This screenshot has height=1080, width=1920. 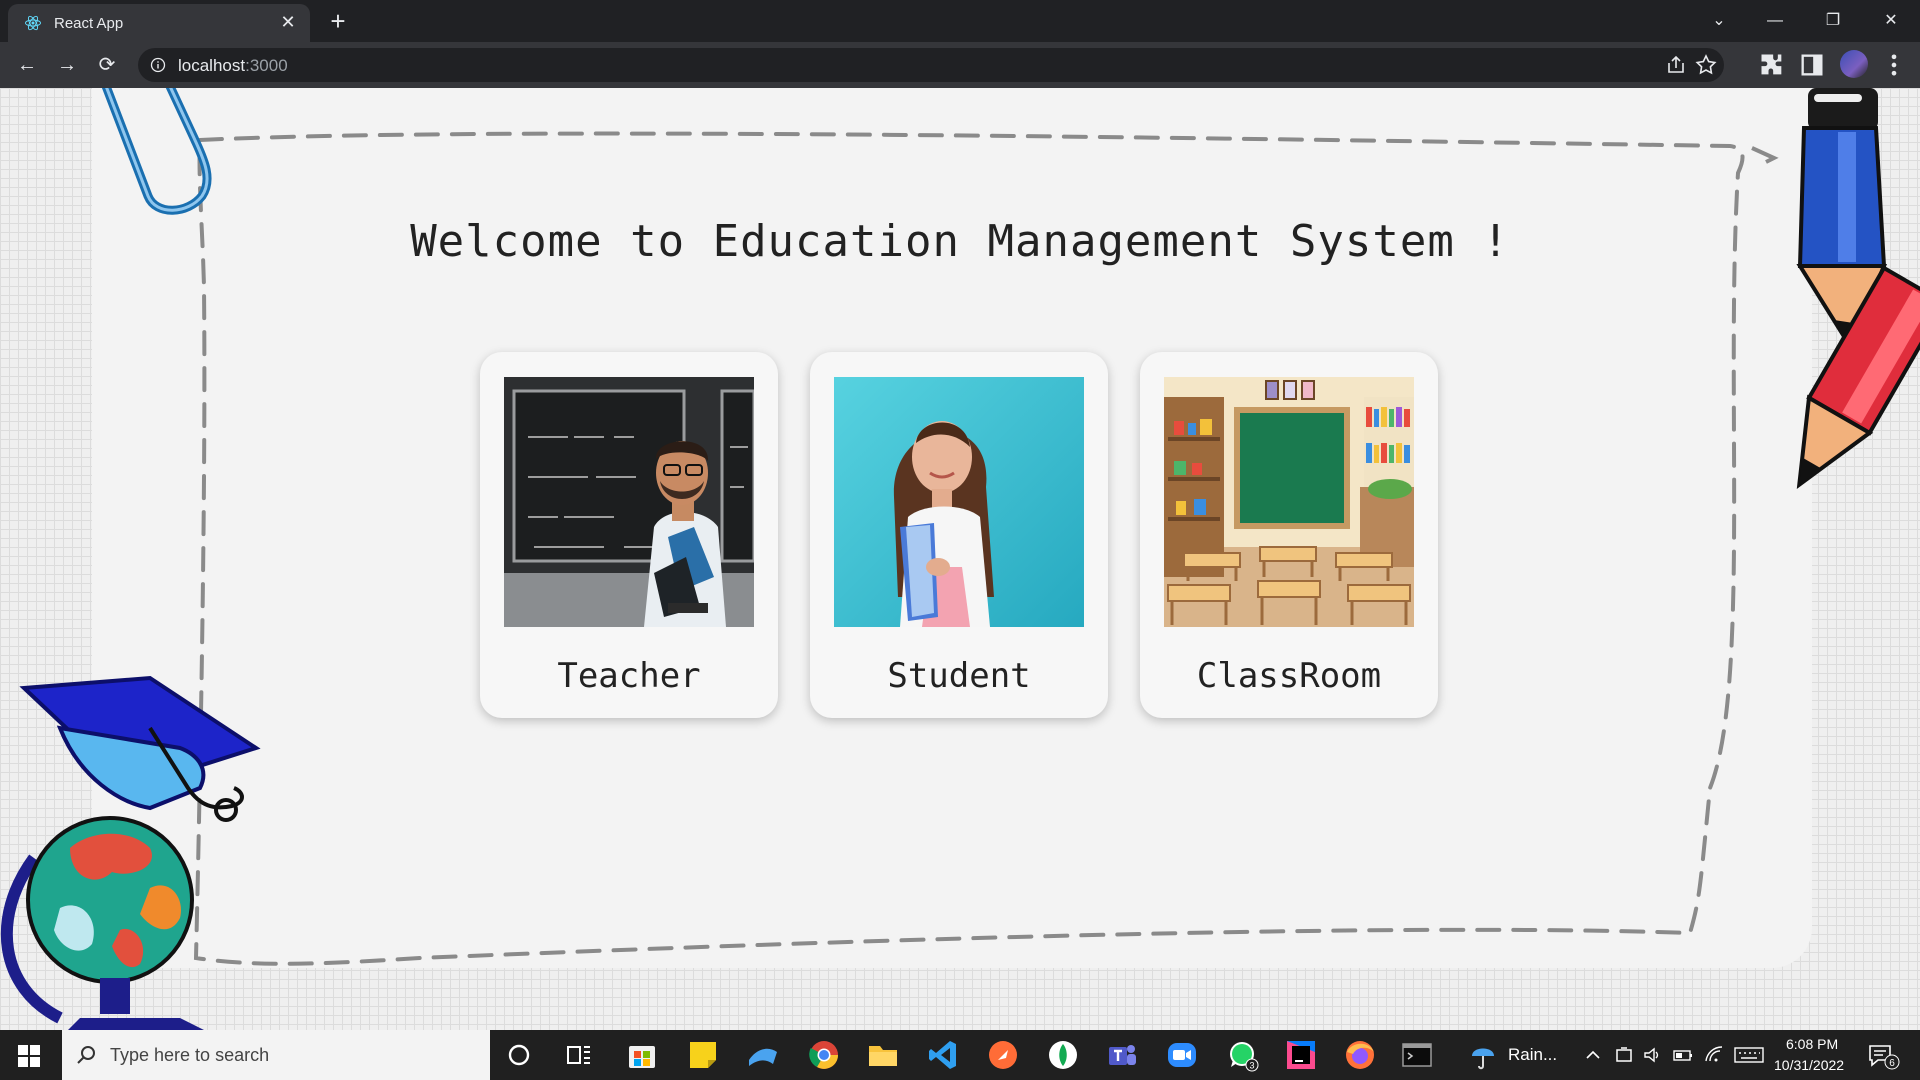 I want to click on info-icon, so click(x=158, y=65).